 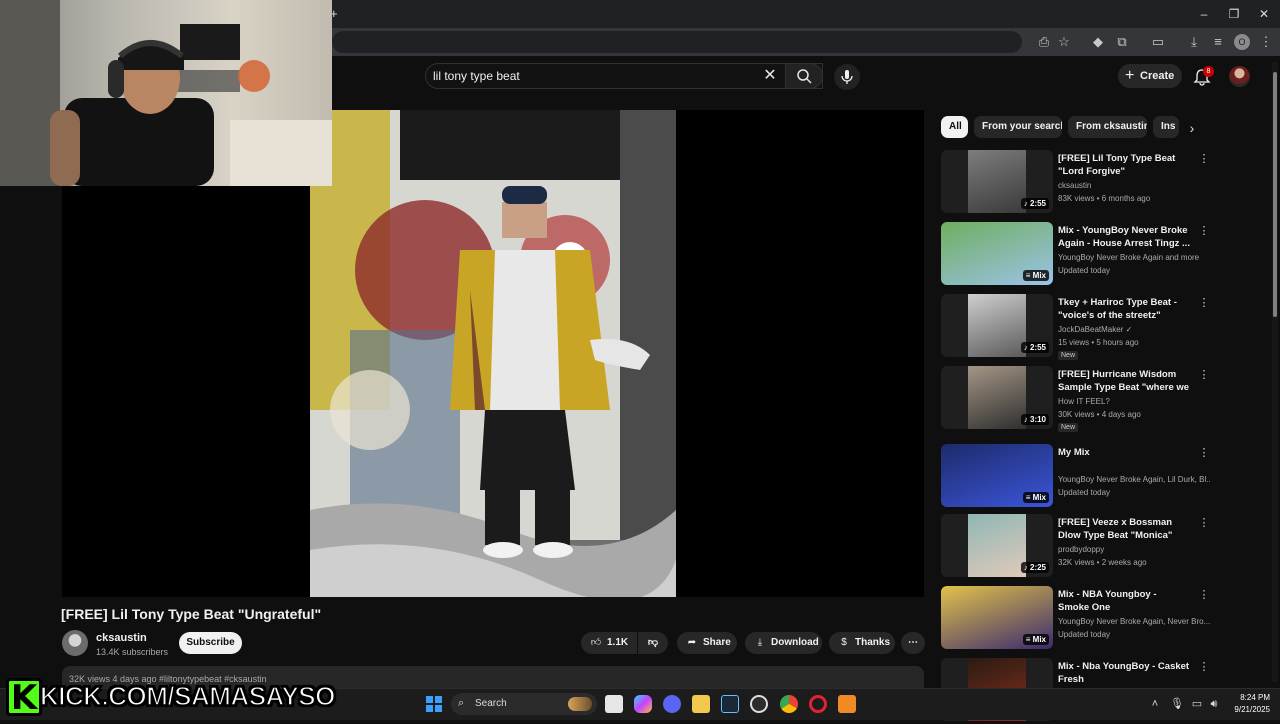 What do you see at coordinates (1104, 198) in the screenshot?
I see `recommendation-meta: 83K views • 6 months ago` at bounding box center [1104, 198].